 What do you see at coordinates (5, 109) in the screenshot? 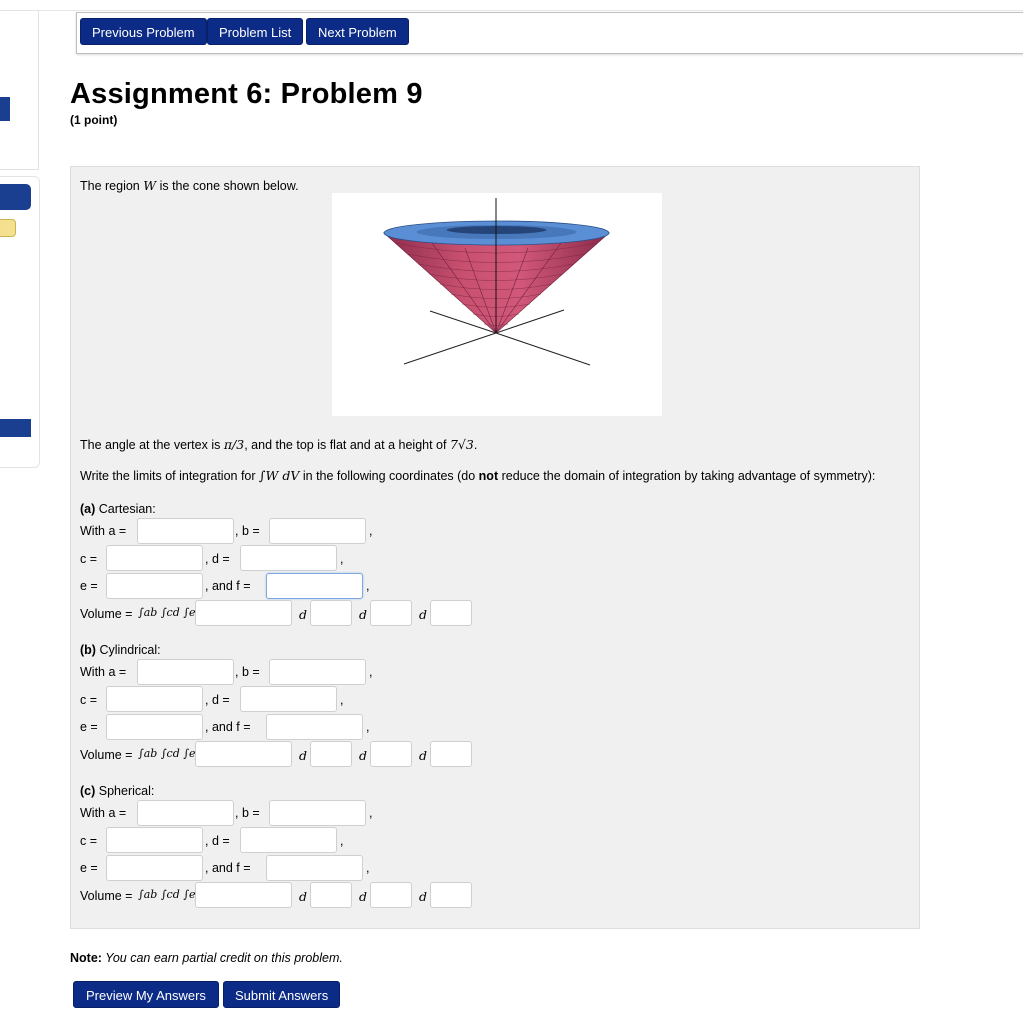
I see `sidebar-marker` at bounding box center [5, 109].